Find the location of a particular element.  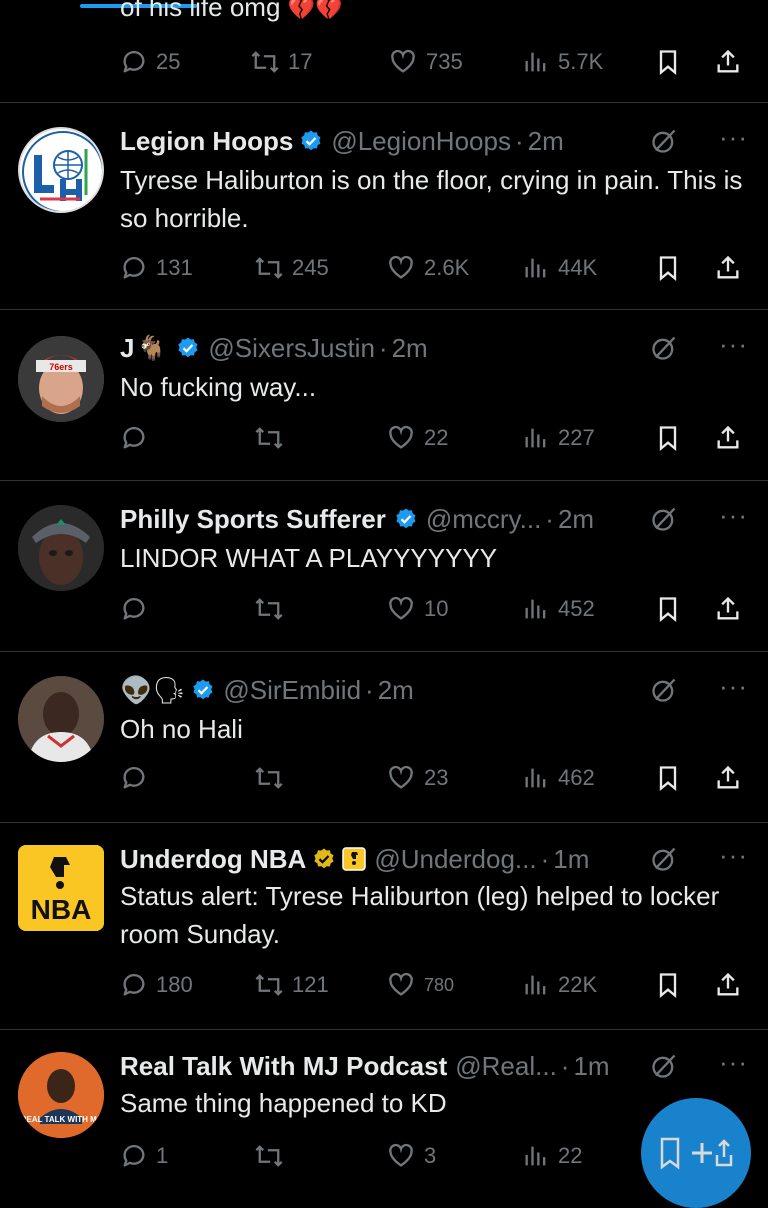

avatar-photo is located at coordinates (61, 719).